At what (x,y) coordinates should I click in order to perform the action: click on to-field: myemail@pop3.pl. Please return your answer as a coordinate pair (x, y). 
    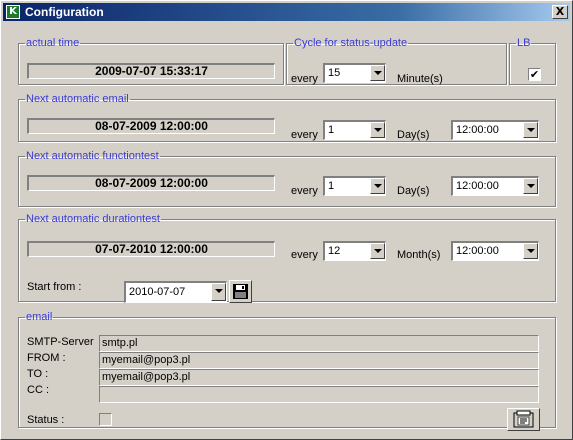
    Looking at the image, I should click on (319, 377).